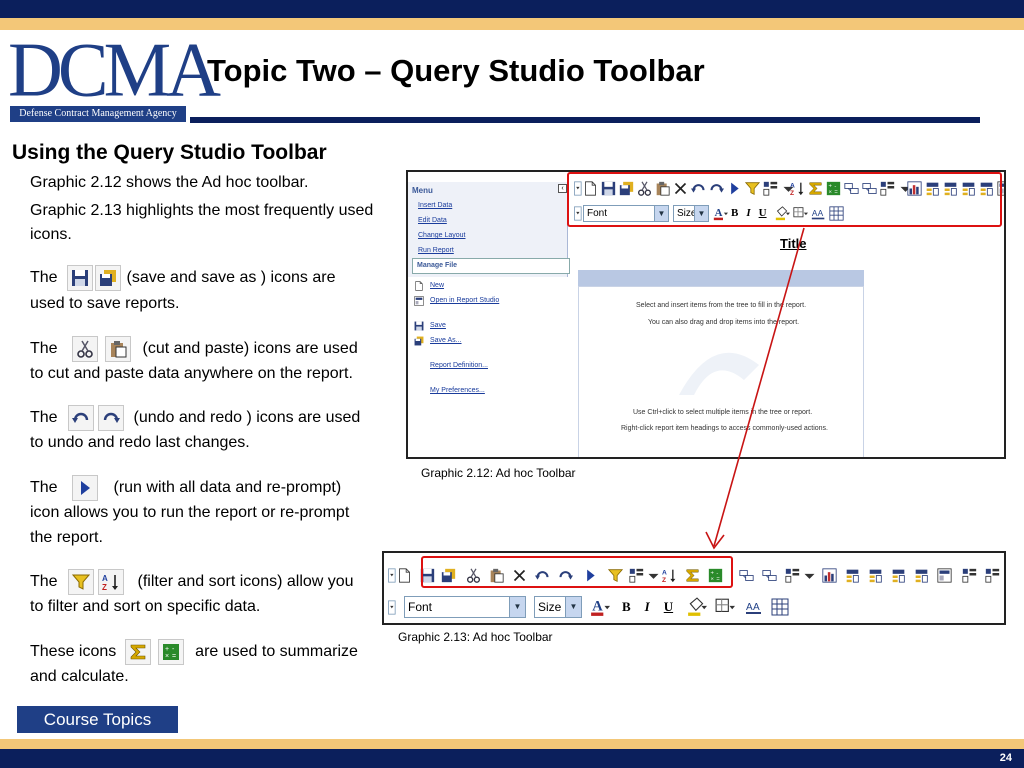 The image size is (1024, 768). Describe the element at coordinates (437, 265) in the screenshot. I see `manage-file-label: Manage File` at that location.